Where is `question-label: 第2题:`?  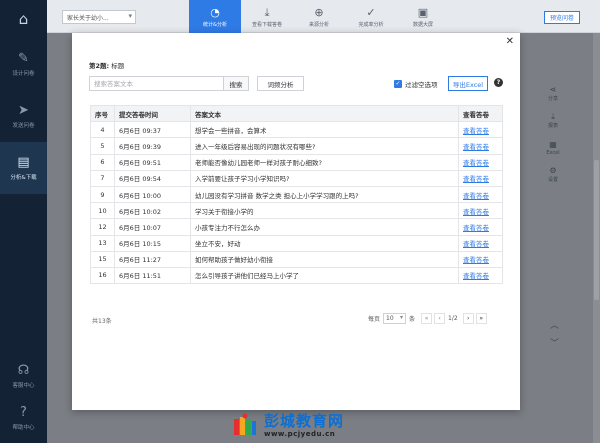 question-label: 第2题: is located at coordinates (99, 66).